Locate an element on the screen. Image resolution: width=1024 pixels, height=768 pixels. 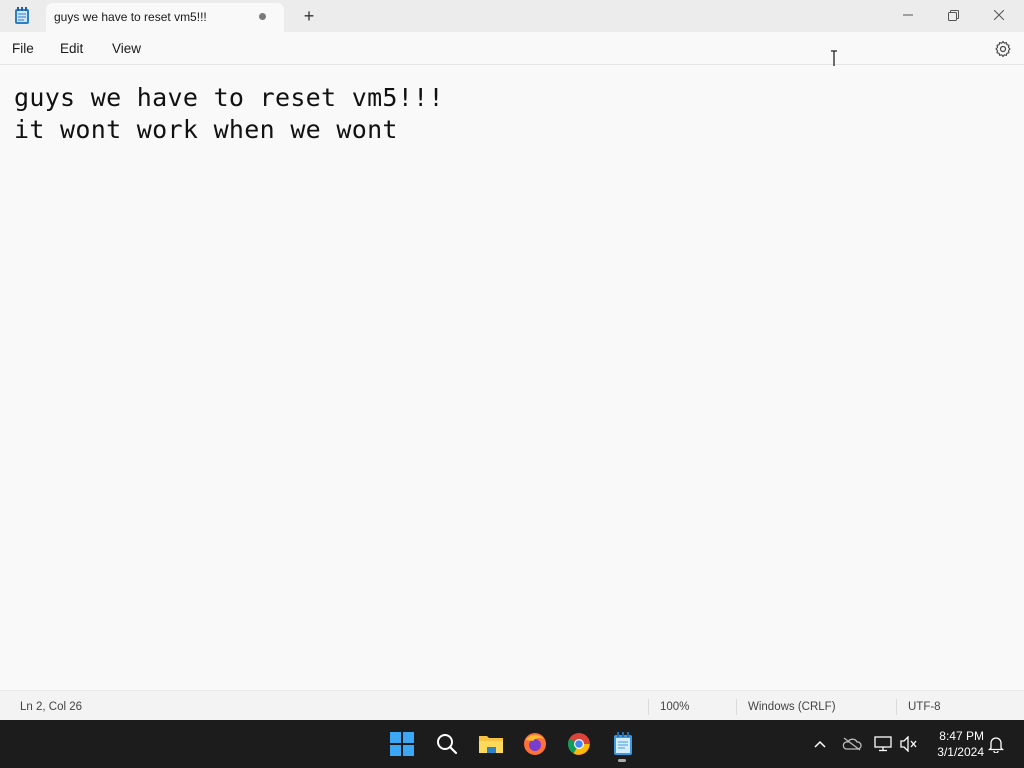
notification-bell-icon is located at coordinates (996, 745).